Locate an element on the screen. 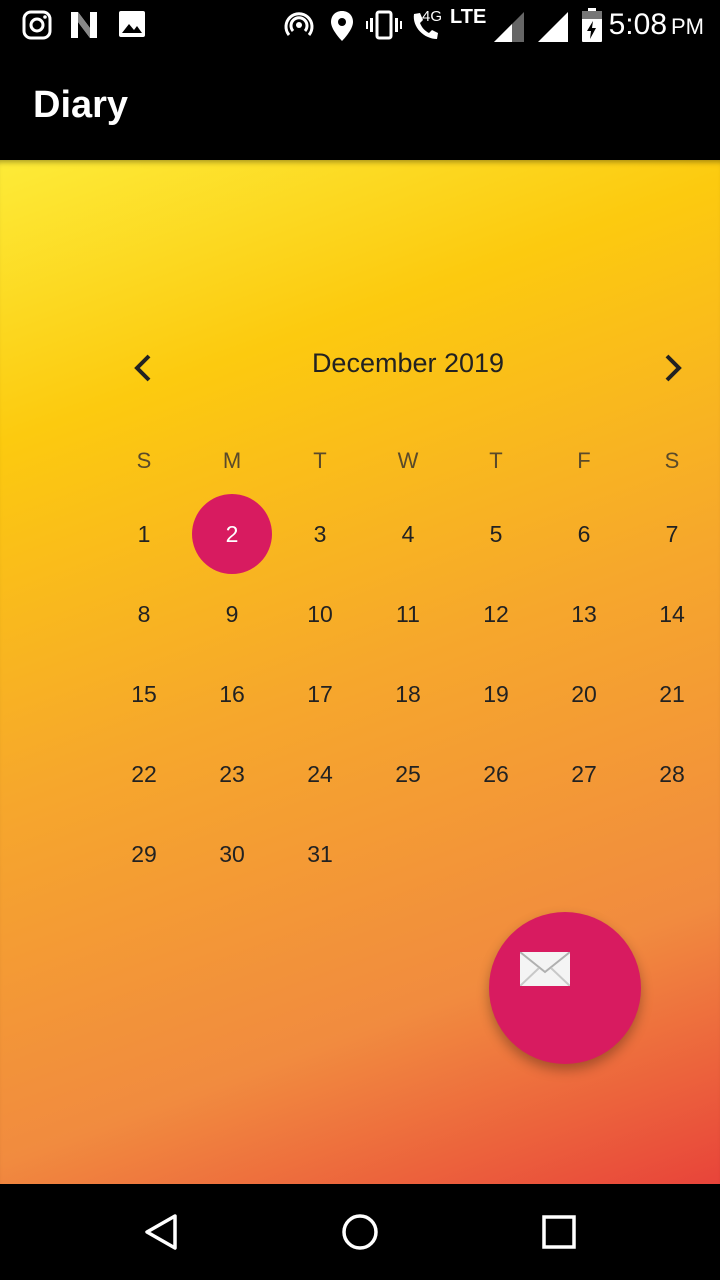  calendar-day: 21 is located at coordinates (672, 694).